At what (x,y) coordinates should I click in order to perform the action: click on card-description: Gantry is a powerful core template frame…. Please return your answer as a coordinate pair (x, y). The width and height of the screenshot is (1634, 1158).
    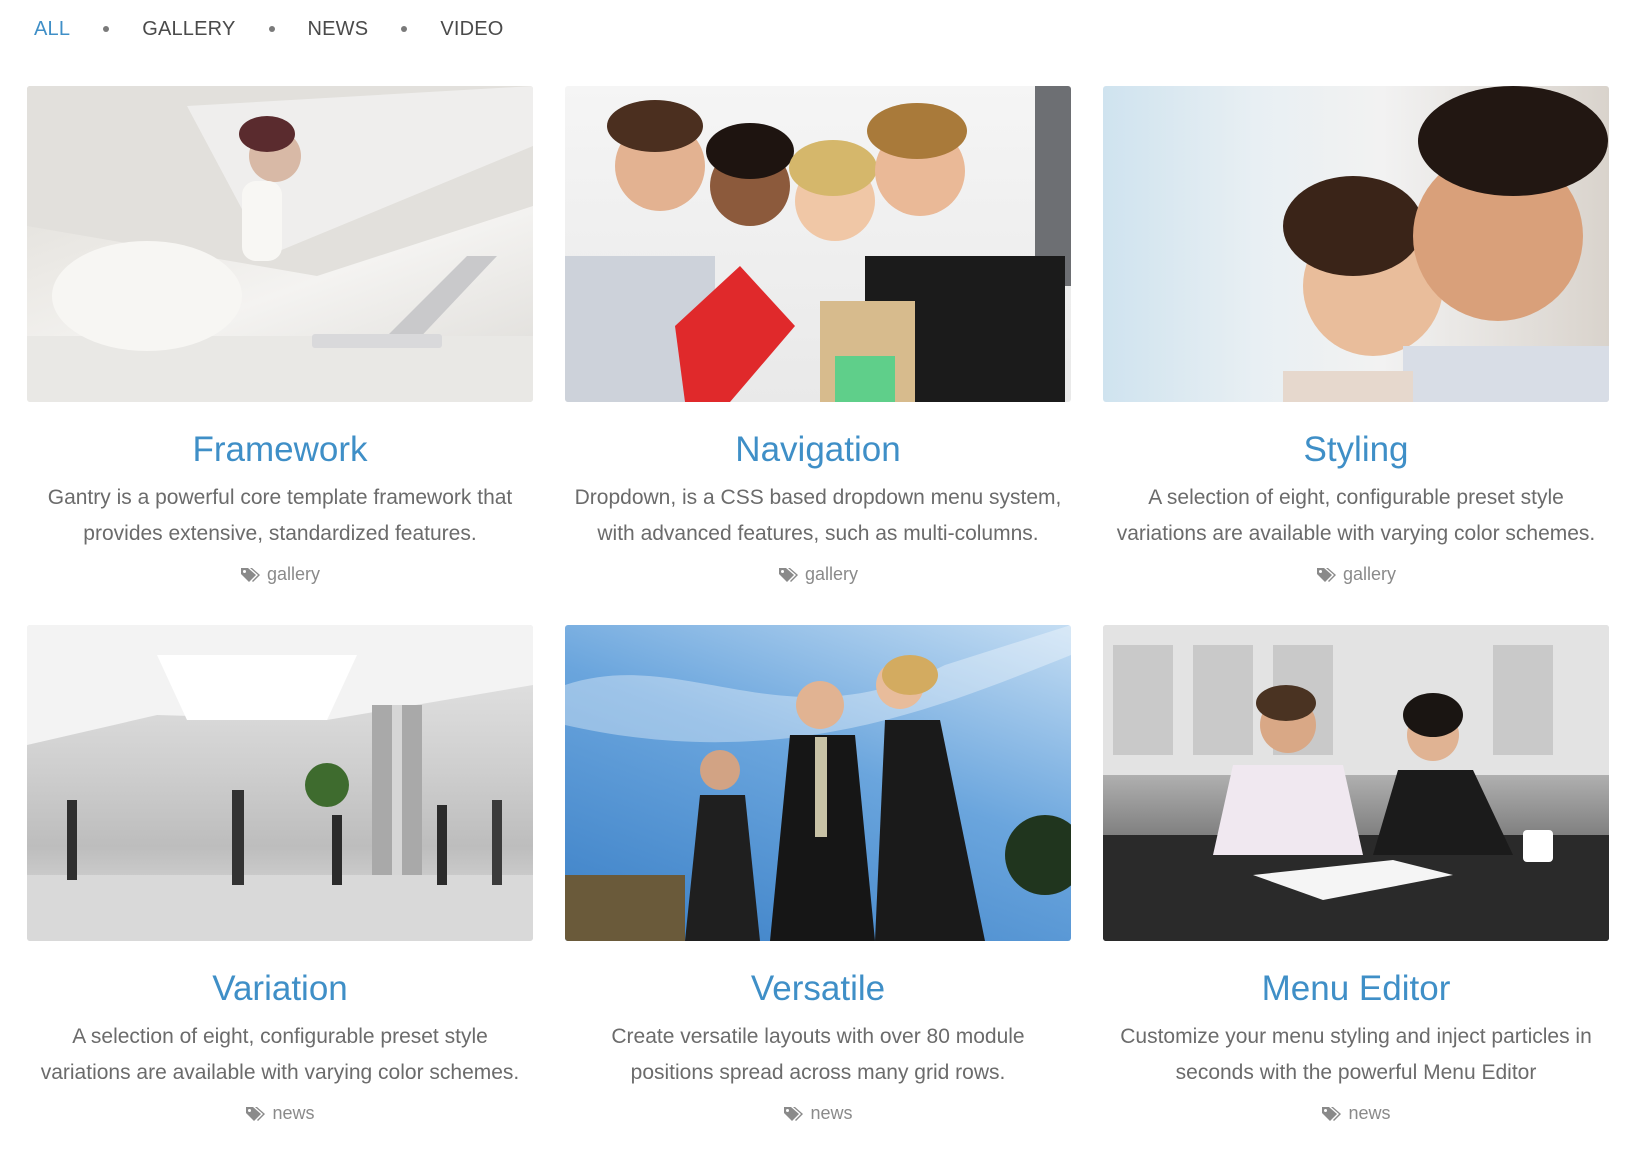
    Looking at the image, I should click on (280, 515).